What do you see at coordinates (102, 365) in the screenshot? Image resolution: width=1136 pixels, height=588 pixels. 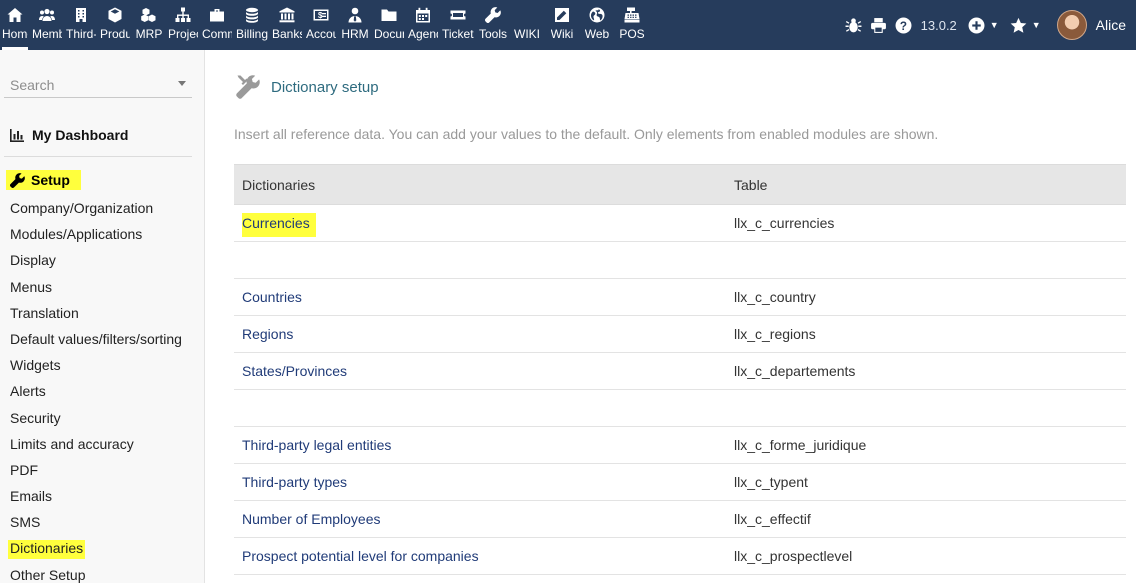 I see `sidebar-item-widgets: Widgets` at bounding box center [102, 365].